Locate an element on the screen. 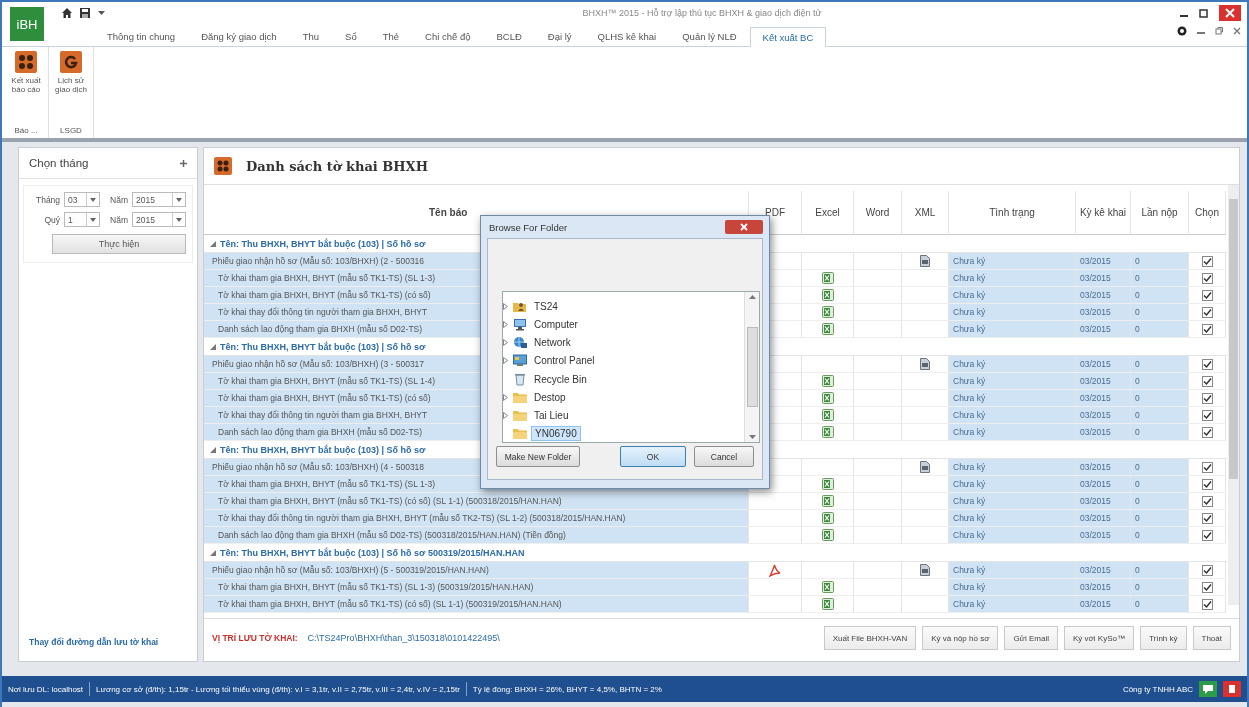 The width and height of the screenshot is (1249, 707). dropdown-field: 1 is located at coordinates (82, 219).